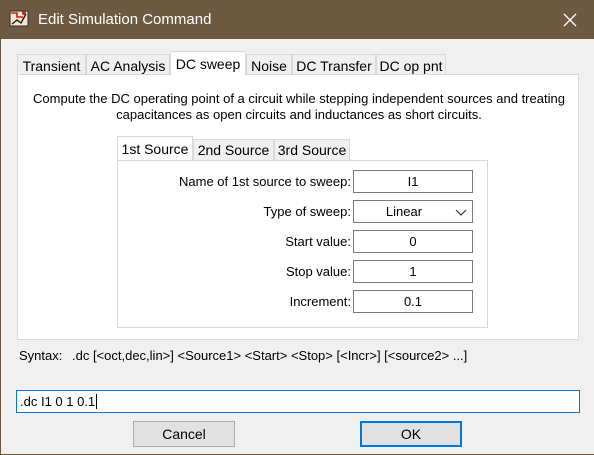 The height and width of the screenshot is (455, 594). I want to click on start-value-input: 0, so click(413, 241).